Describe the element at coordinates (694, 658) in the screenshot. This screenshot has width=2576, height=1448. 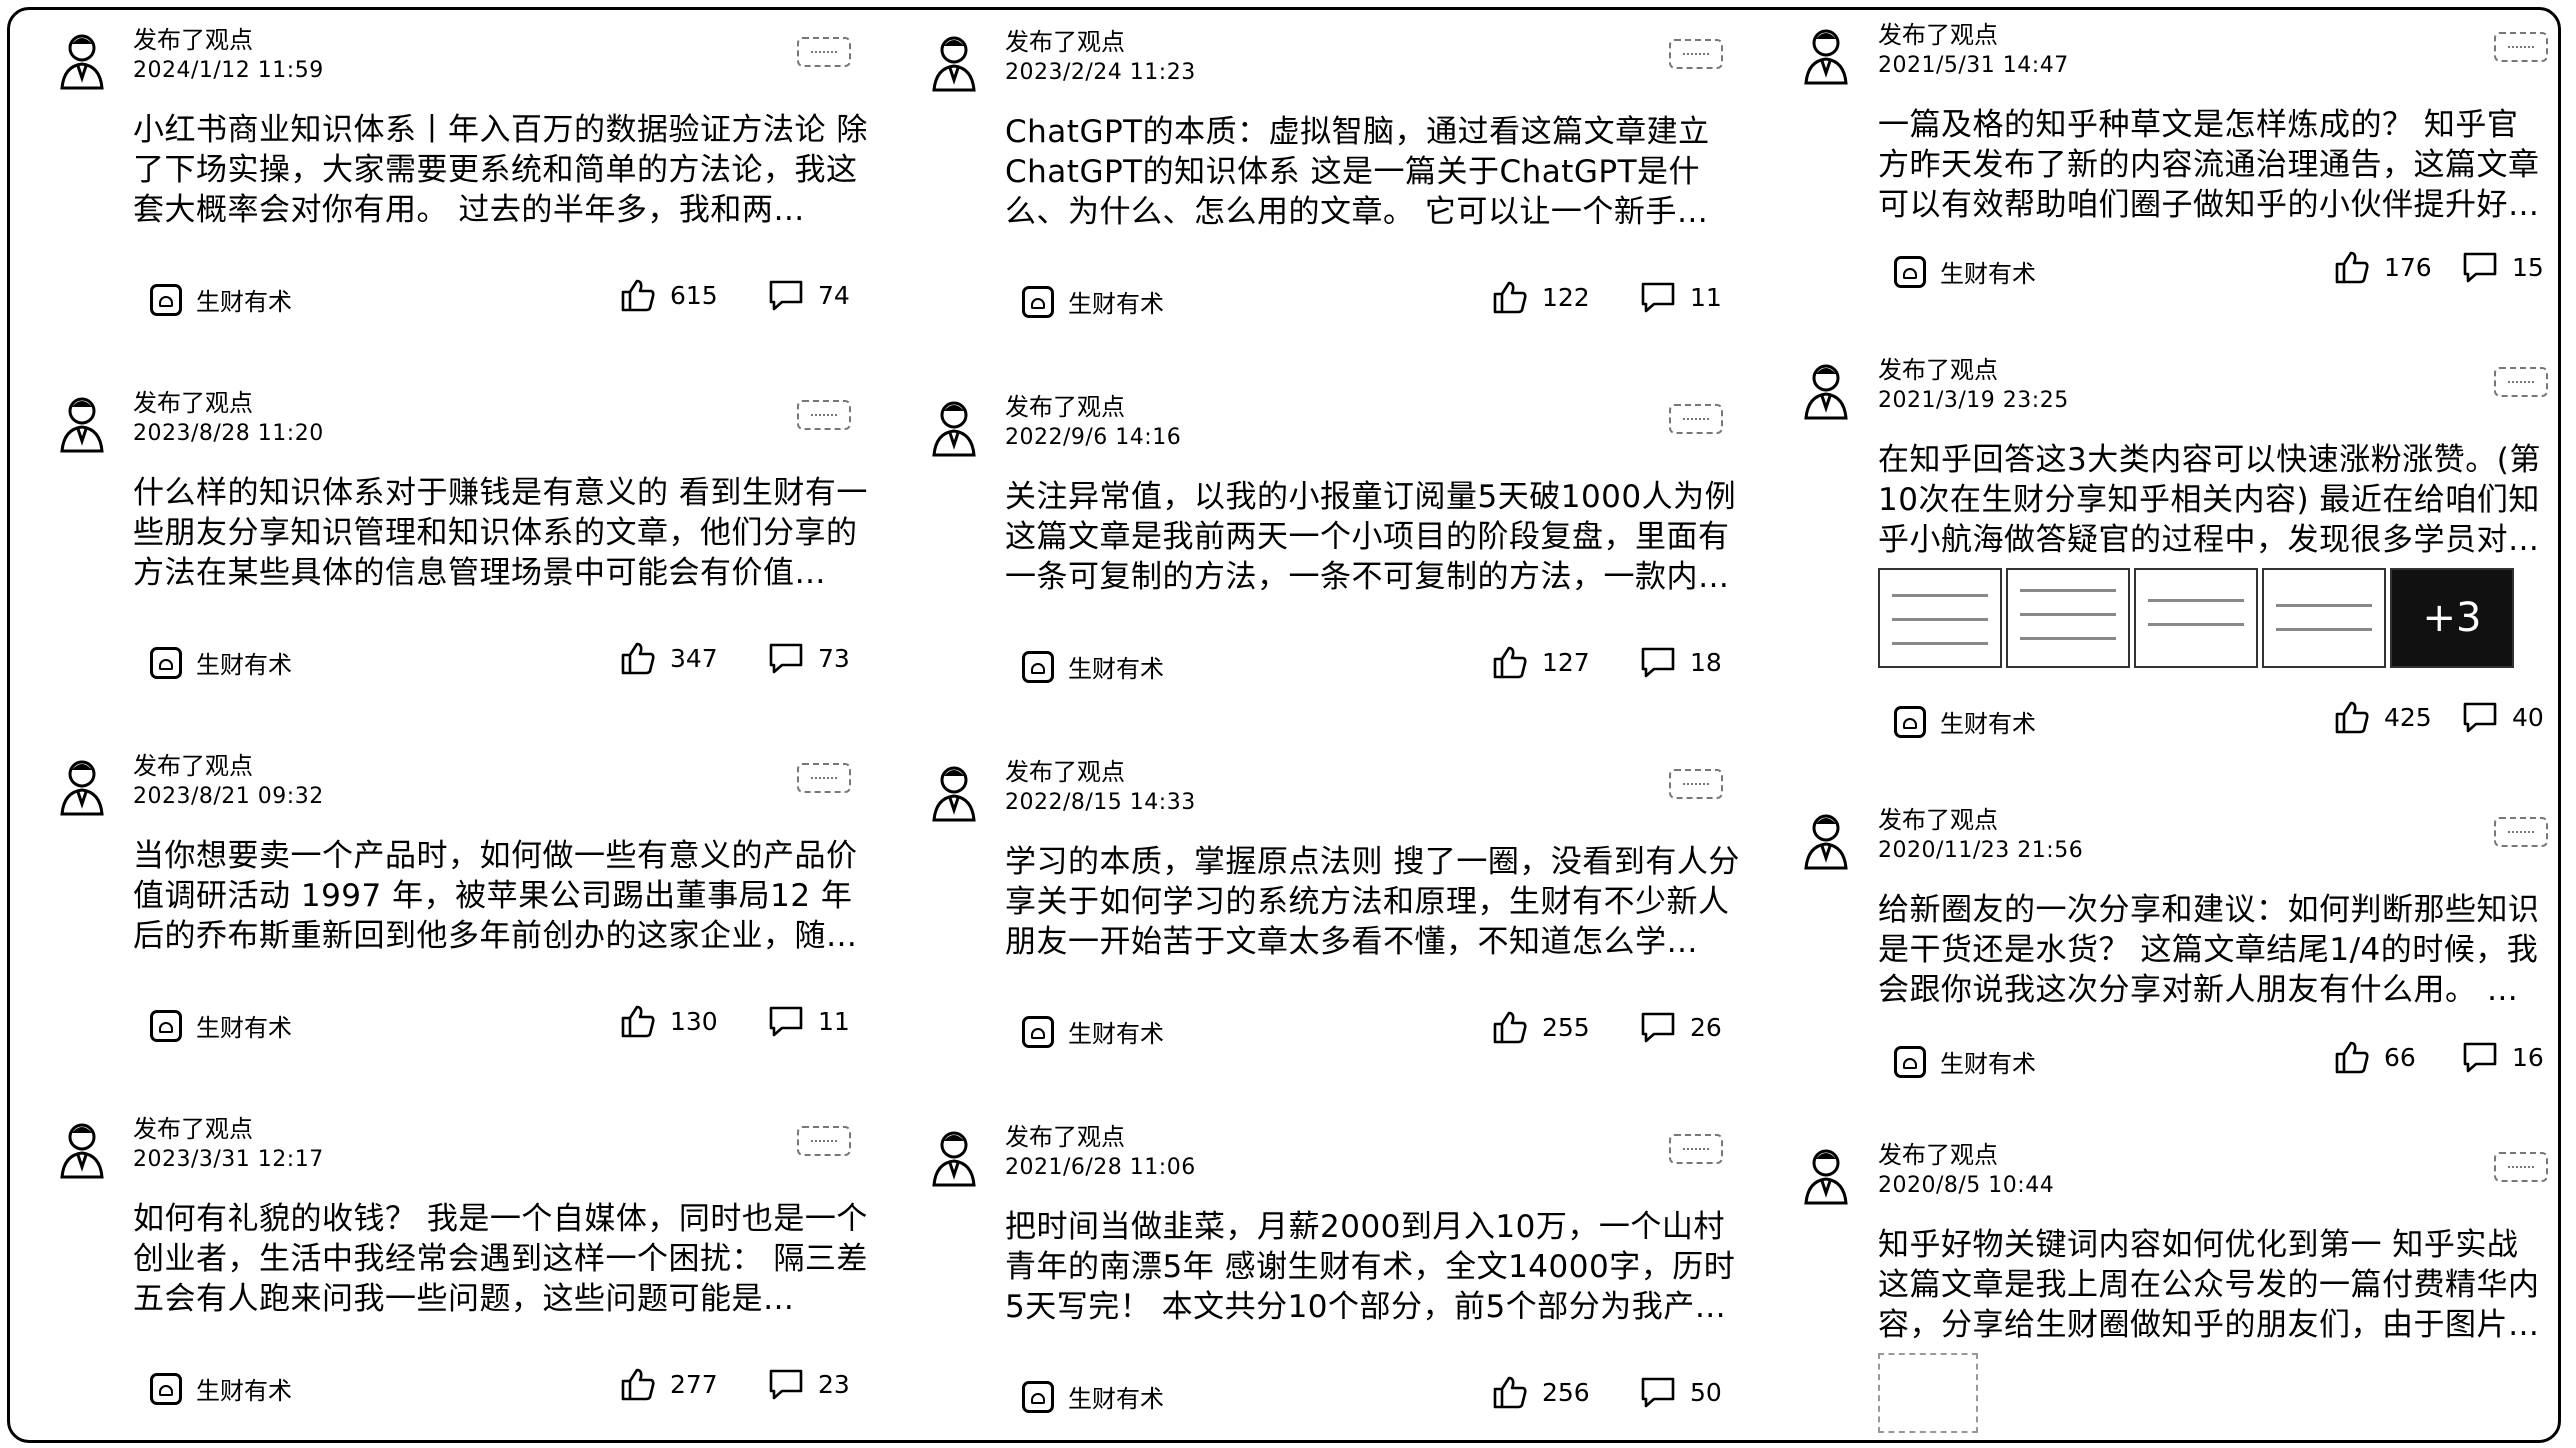
I see `like-count: 347` at that location.